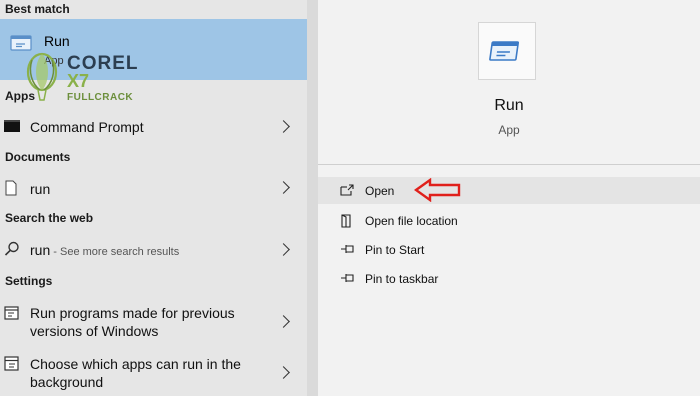  I want to click on result-command-prompt: Command Prompt, so click(153, 127).